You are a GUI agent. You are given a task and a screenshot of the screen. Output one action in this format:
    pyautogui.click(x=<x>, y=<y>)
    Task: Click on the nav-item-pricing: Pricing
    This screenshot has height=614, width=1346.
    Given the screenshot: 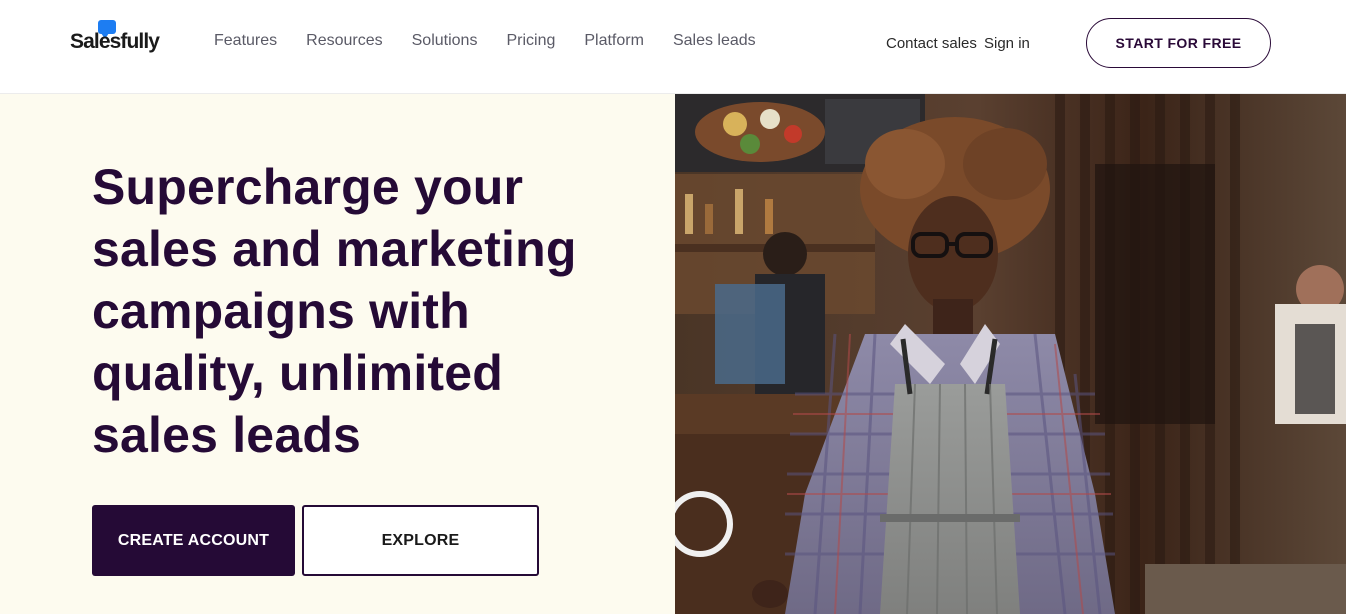 What is the action you would take?
    pyautogui.click(x=530, y=41)
    